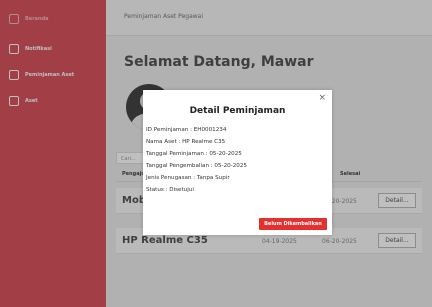 This screenshot has width=432, height=307. I want to click on close-icon: ×, so click(322, 98).